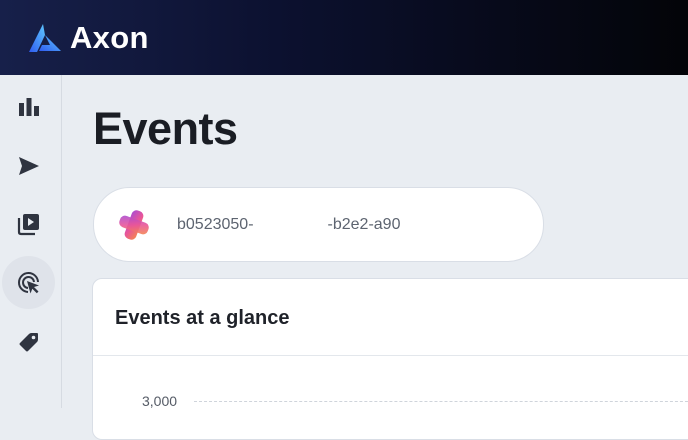  I want to click on video-library-icon, so click(28, 224).